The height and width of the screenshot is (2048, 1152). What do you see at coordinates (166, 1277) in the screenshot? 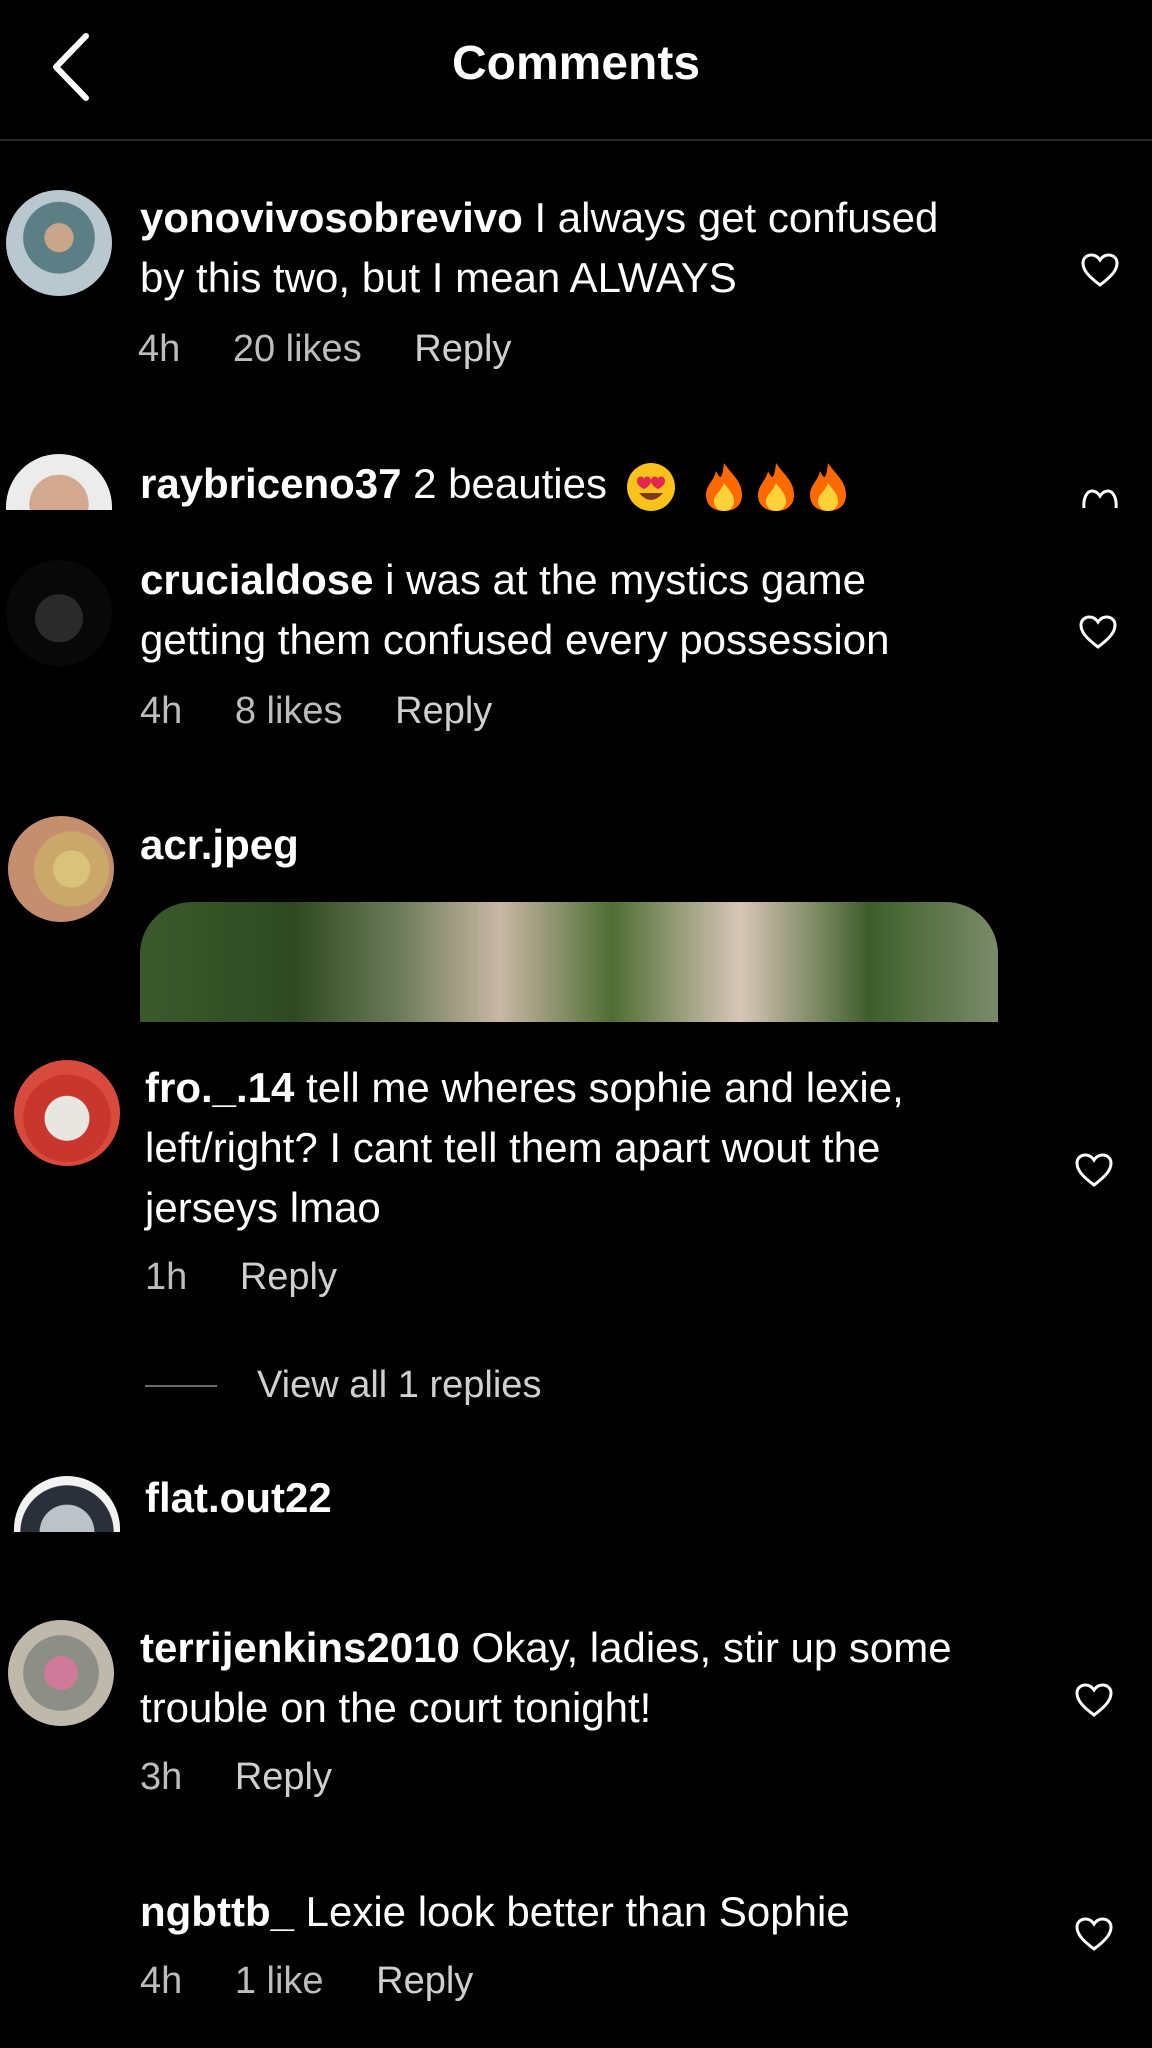
I see `comment-time: 1h` at bounding box center [166, 1277].